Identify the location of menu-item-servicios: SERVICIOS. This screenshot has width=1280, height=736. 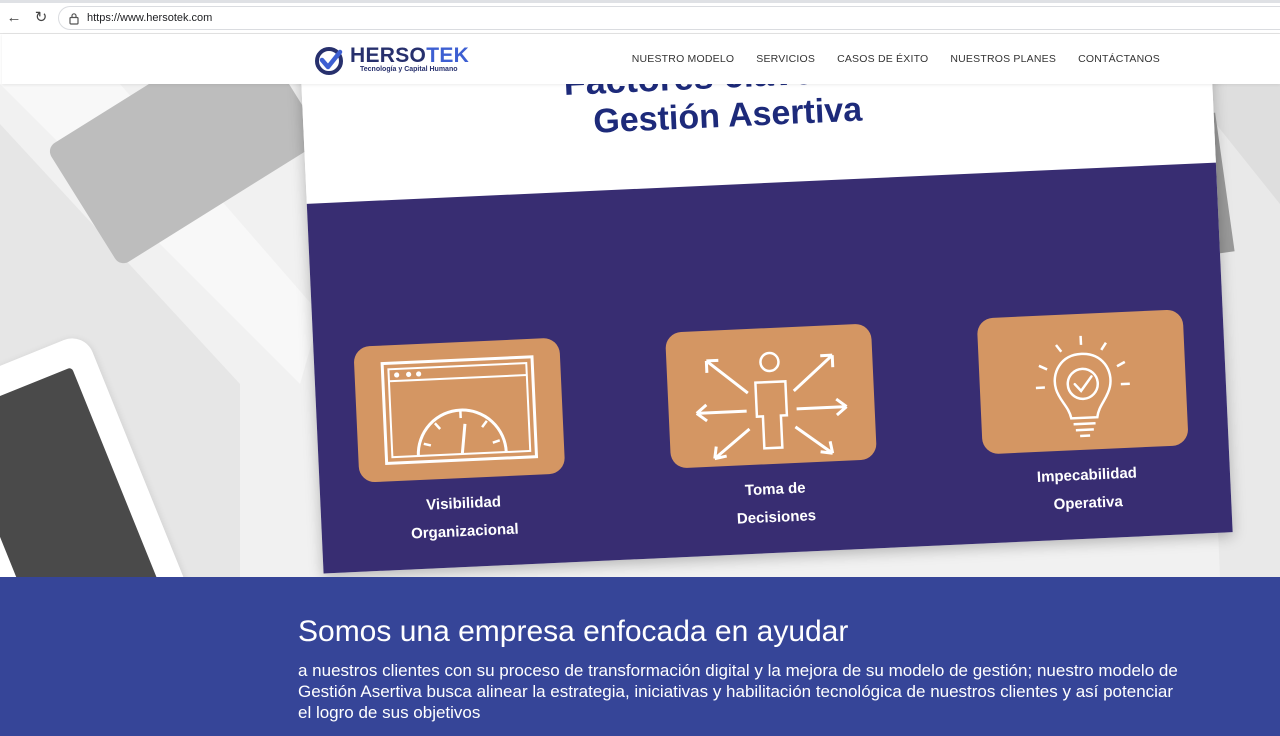
(785, 59).